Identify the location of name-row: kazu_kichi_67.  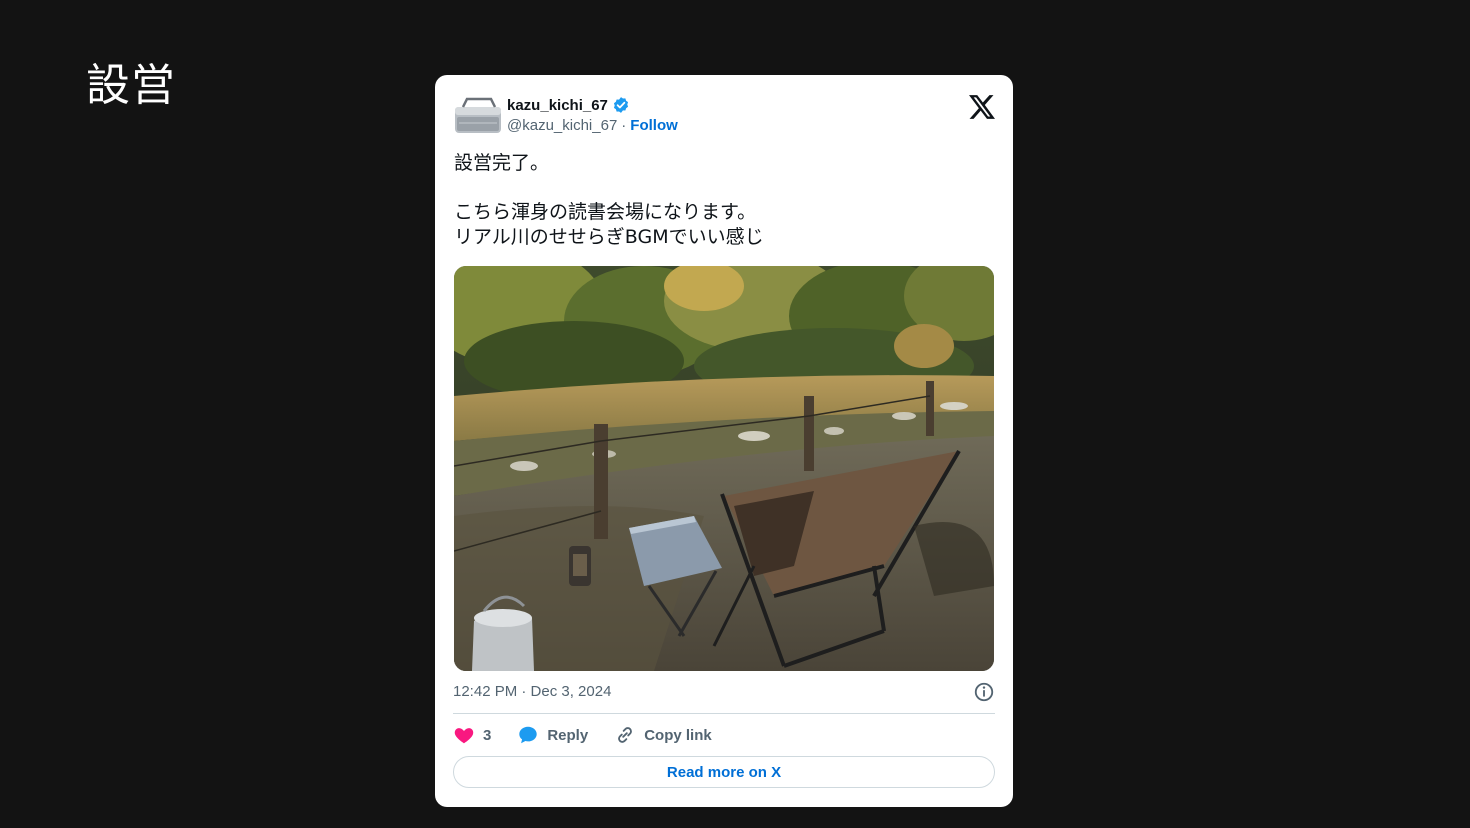
(568, 105).